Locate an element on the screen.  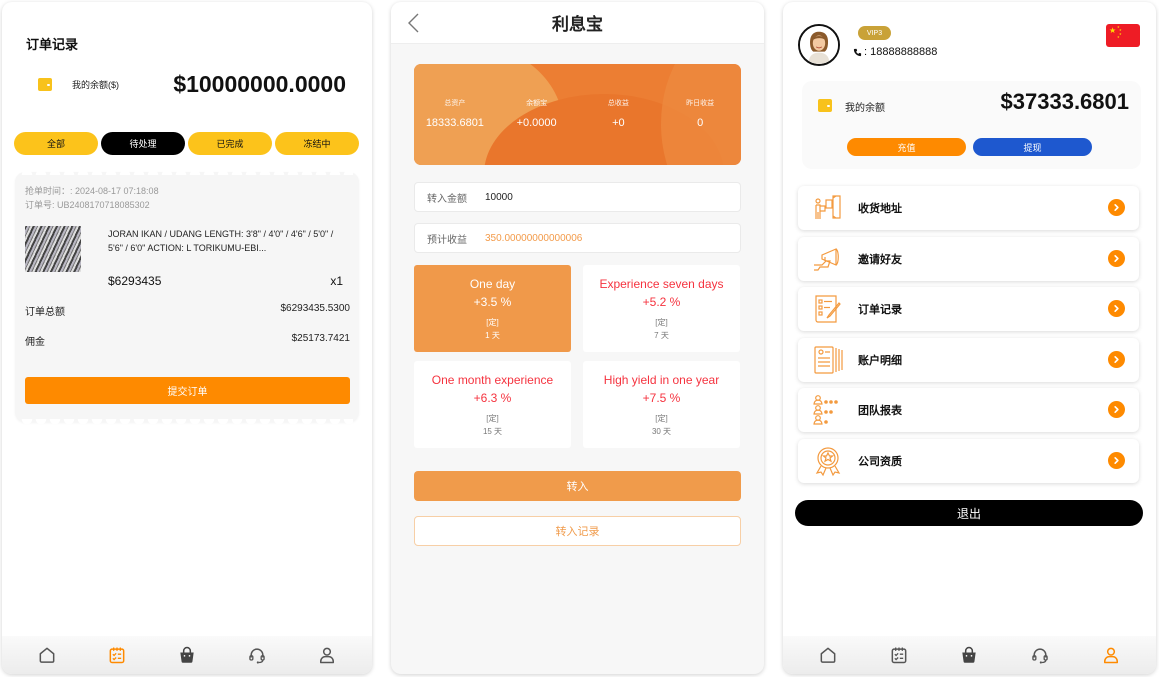
team-report-icon is located at coordinates (825, 410).